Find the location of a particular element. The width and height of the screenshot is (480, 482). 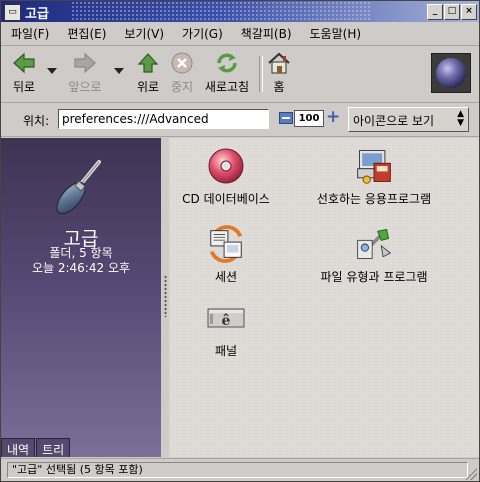

stop-button: 중지 is located at coordinates (182, 74).